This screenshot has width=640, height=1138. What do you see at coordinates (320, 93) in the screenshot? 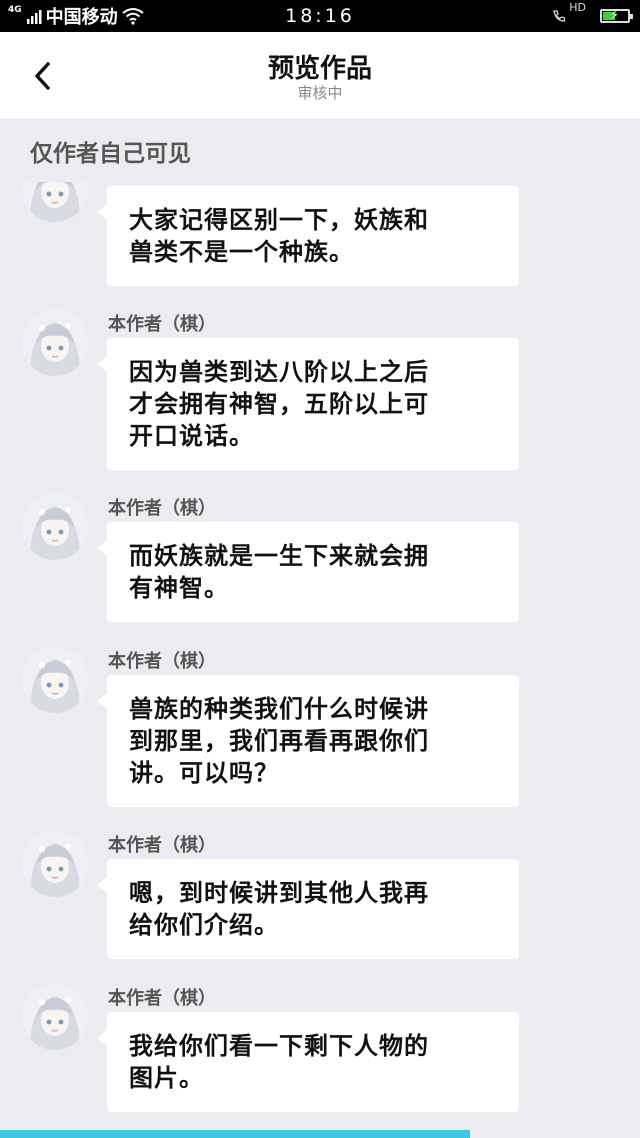
I see `review-status: 审核中` at bounding box center [320, 93].